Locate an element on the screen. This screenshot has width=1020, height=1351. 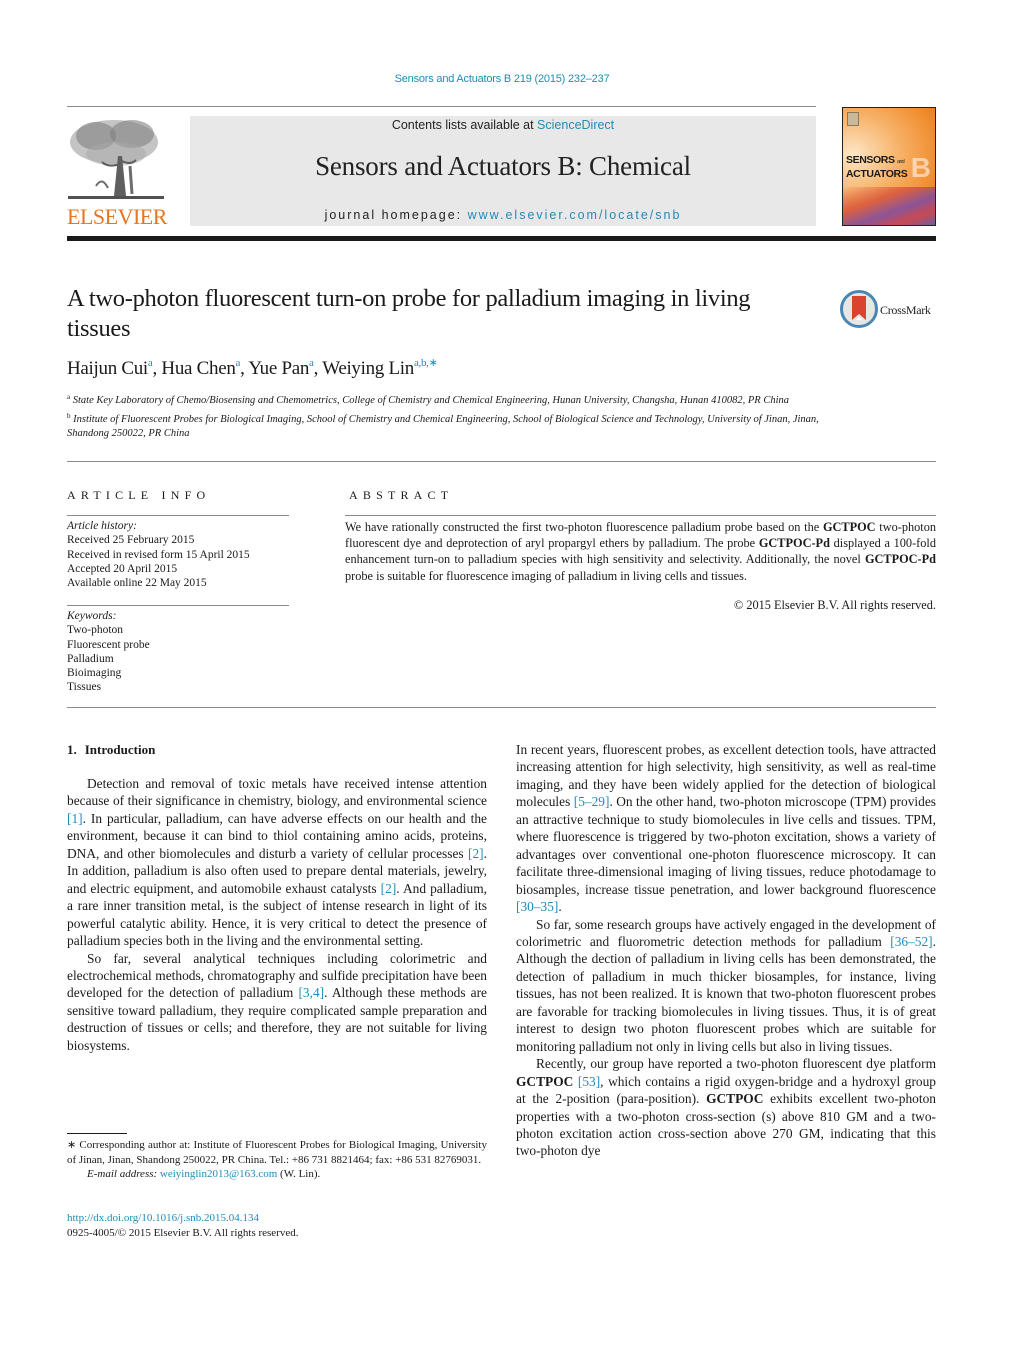
citation-link: [3,4] is located at coordinates (311, 992).